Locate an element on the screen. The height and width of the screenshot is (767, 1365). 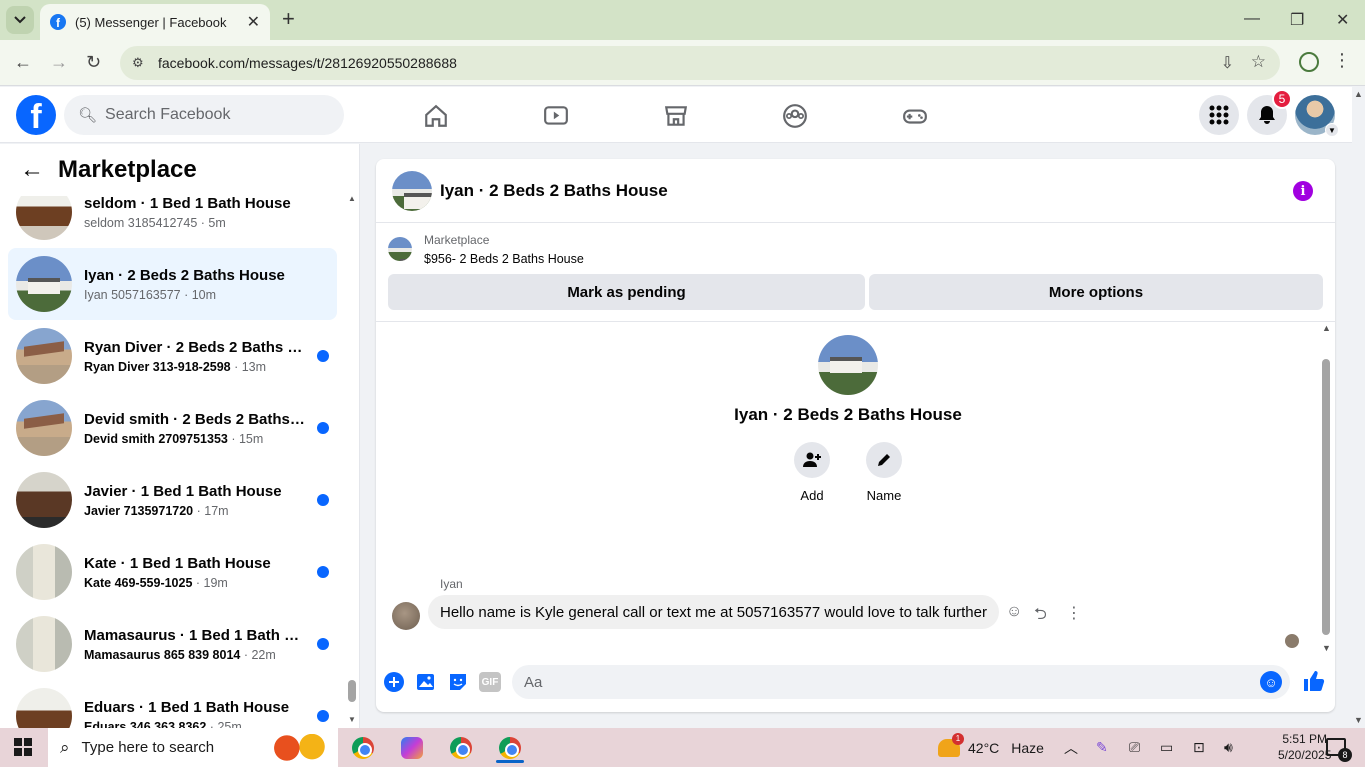
bookmark-star-icon: ☆ is located at coordinates (1258, 62).